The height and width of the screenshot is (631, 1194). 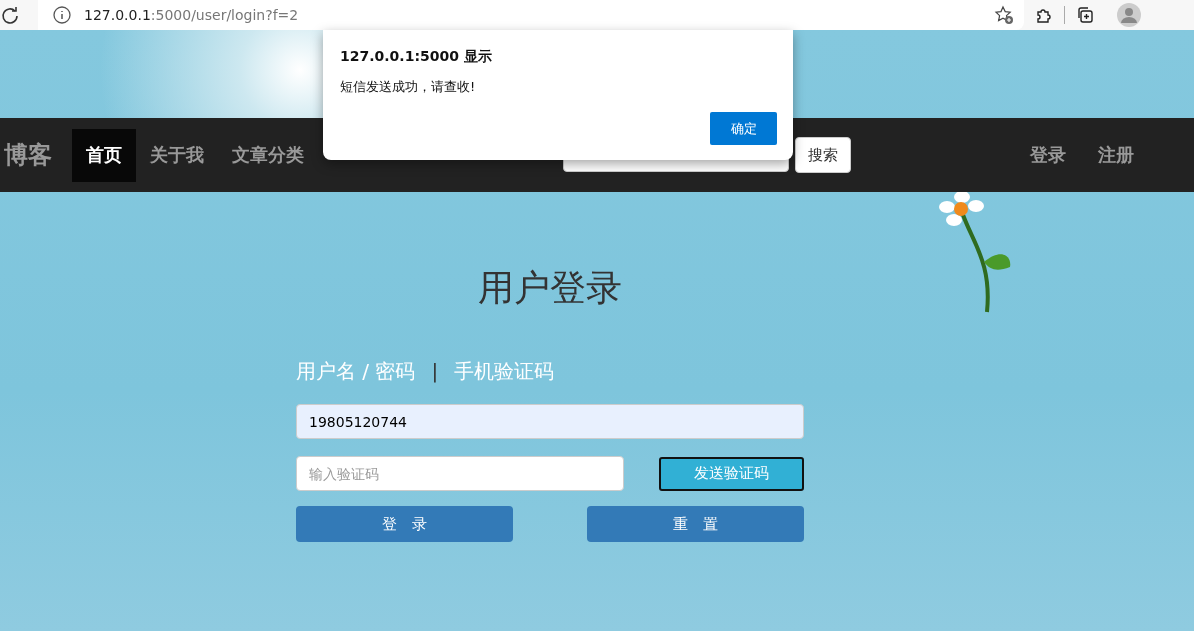 I want to click on auth-link: 登录, so click(x=1048, y=155).